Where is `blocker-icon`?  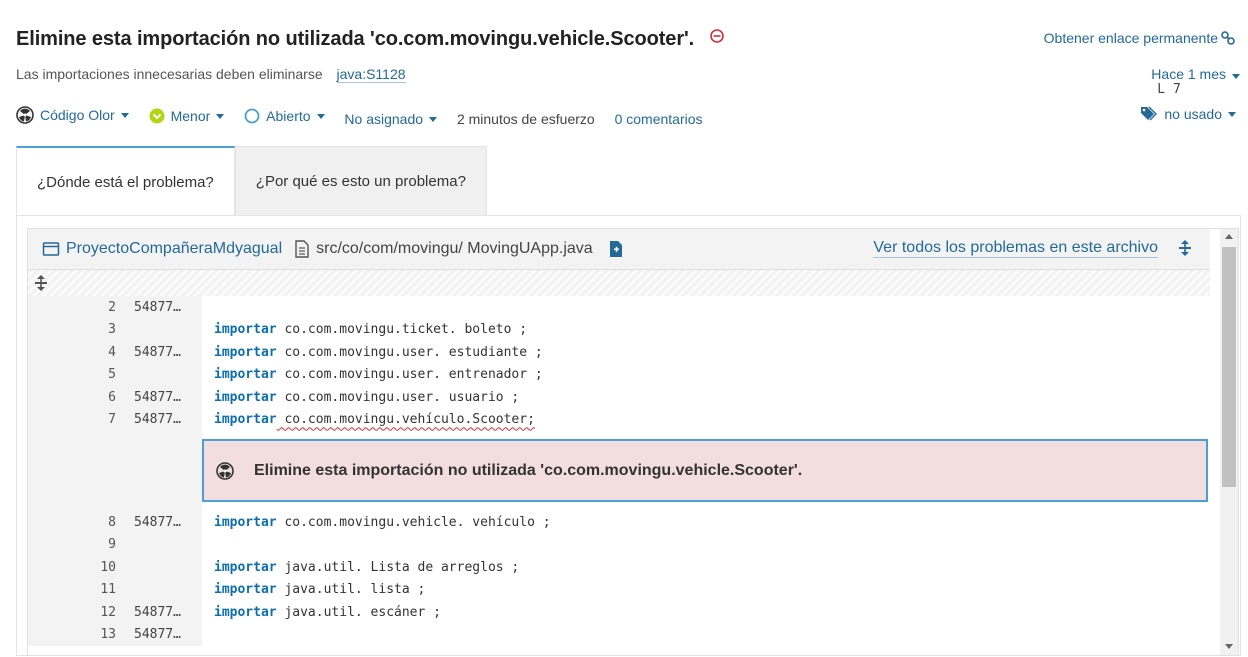 blocker-icon is located at coordinates (717, 37).